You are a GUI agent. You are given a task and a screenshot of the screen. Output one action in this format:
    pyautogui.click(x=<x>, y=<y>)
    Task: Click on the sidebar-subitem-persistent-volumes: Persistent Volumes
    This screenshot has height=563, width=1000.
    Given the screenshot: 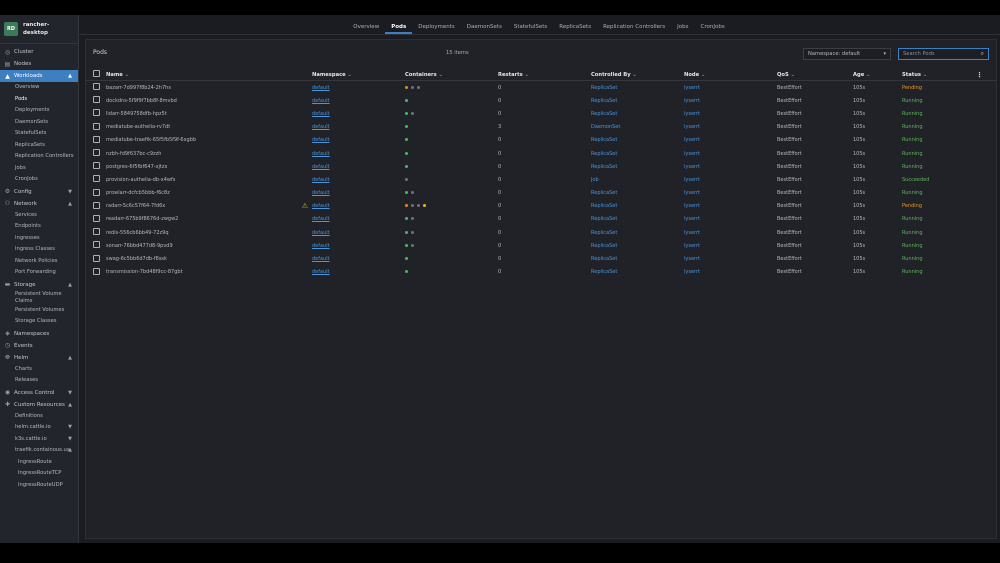 What is the action you would take?
    pyautogui.click(x=39, y=311)
    